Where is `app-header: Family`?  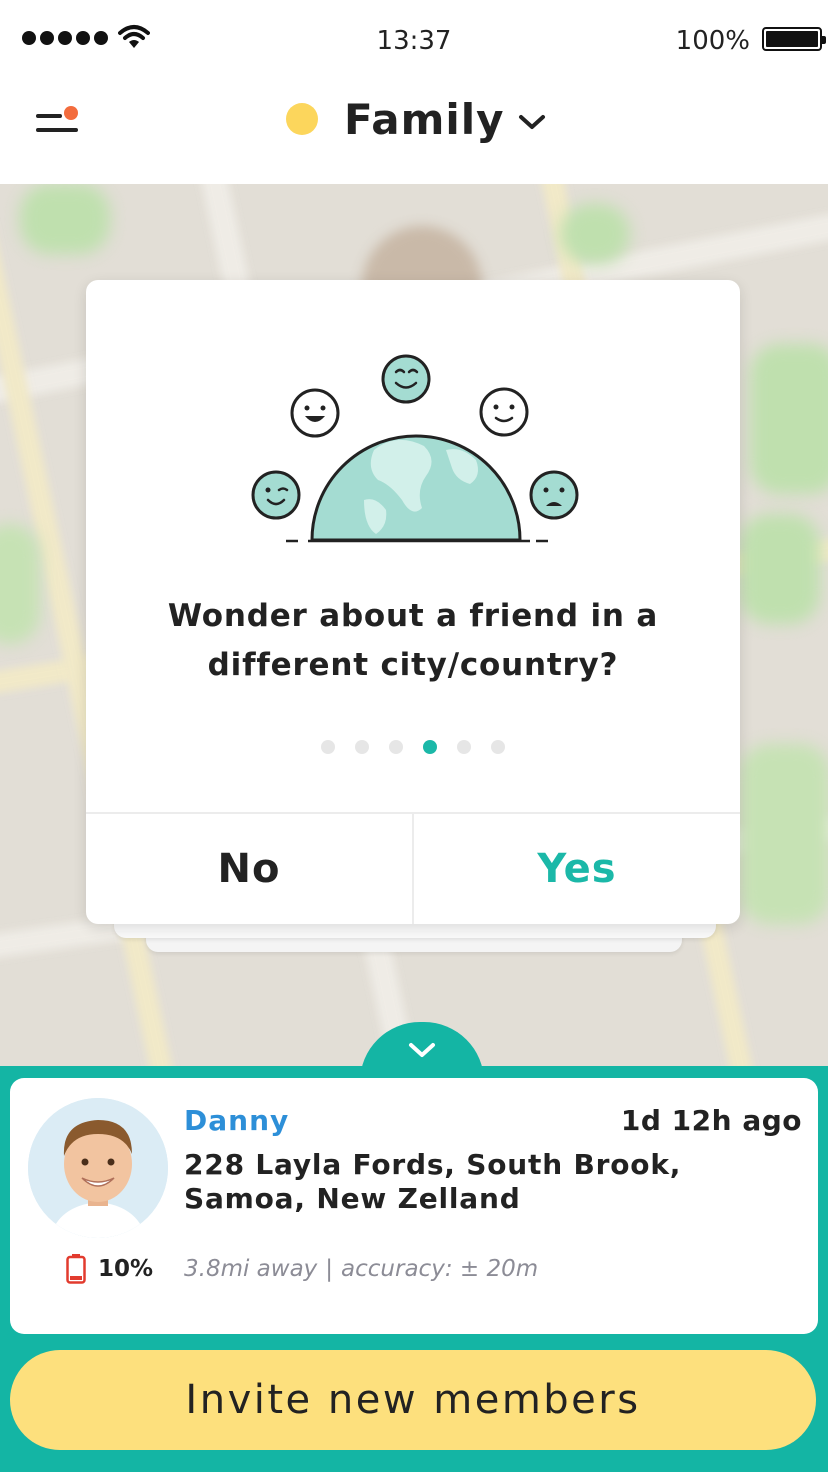 app-header: Family is located at coordinates (414, 132).